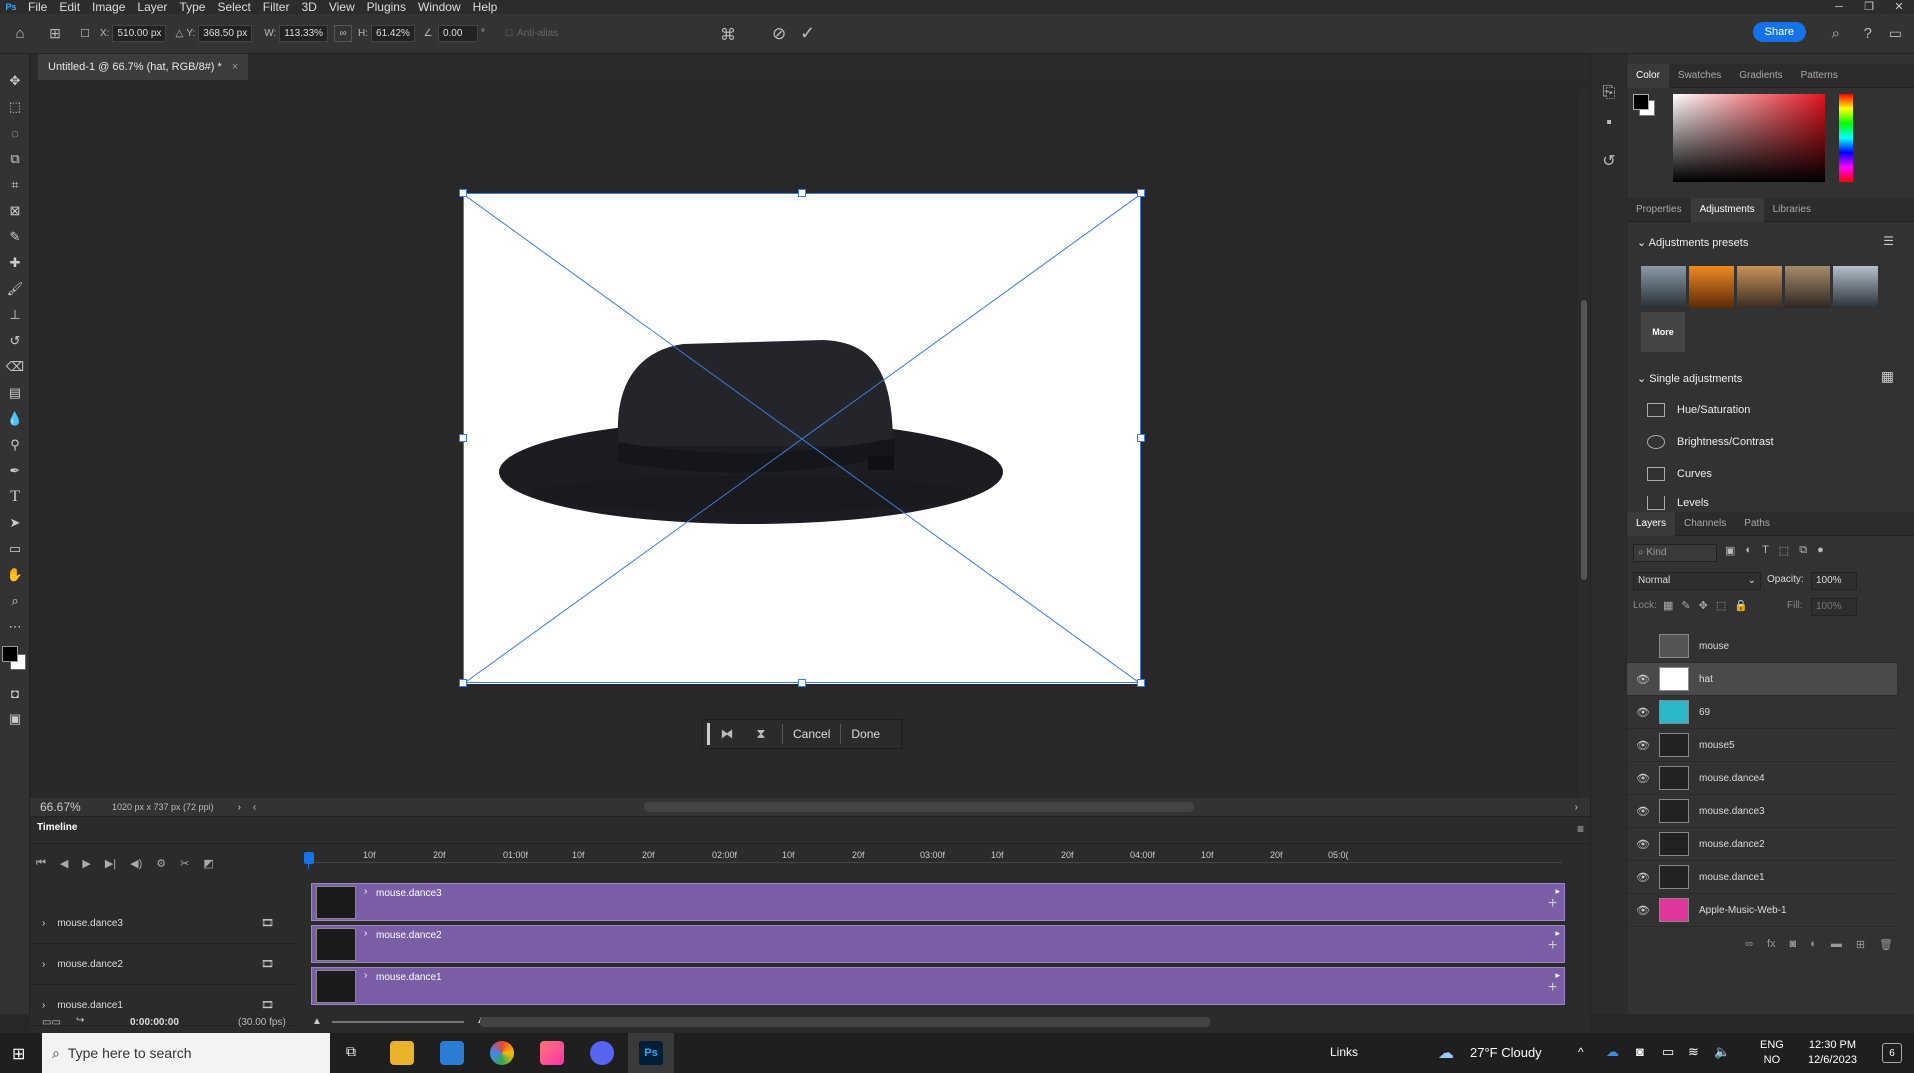  What do you see at coordinates (15, 601) in the screenshot?
I see `zoom-tool-icon: ⌕` at bounding box center [15, 601].